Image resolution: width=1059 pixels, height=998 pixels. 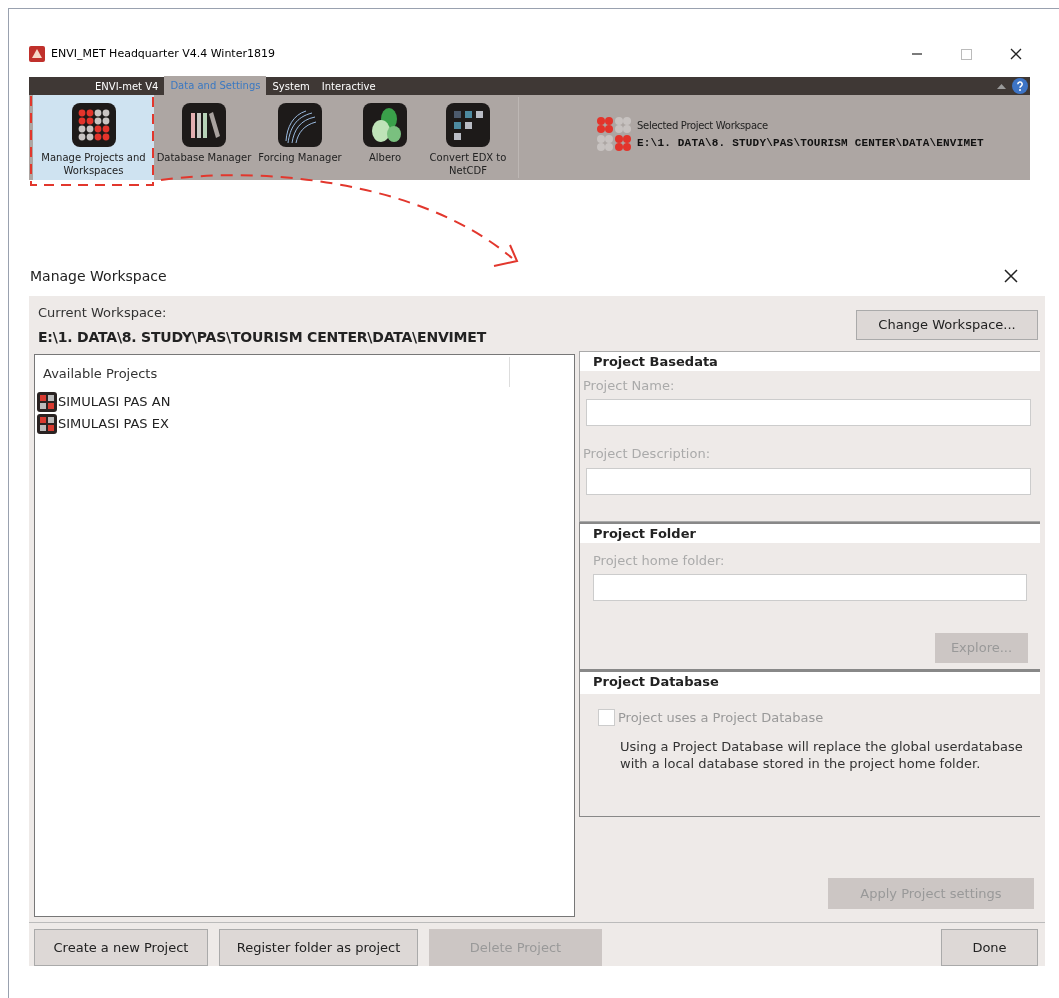 What do you see at coordinates (104, 401) in the screenshot?
I see `project-item: SIMULASI PAS AN` at bounding box center [104, 401].